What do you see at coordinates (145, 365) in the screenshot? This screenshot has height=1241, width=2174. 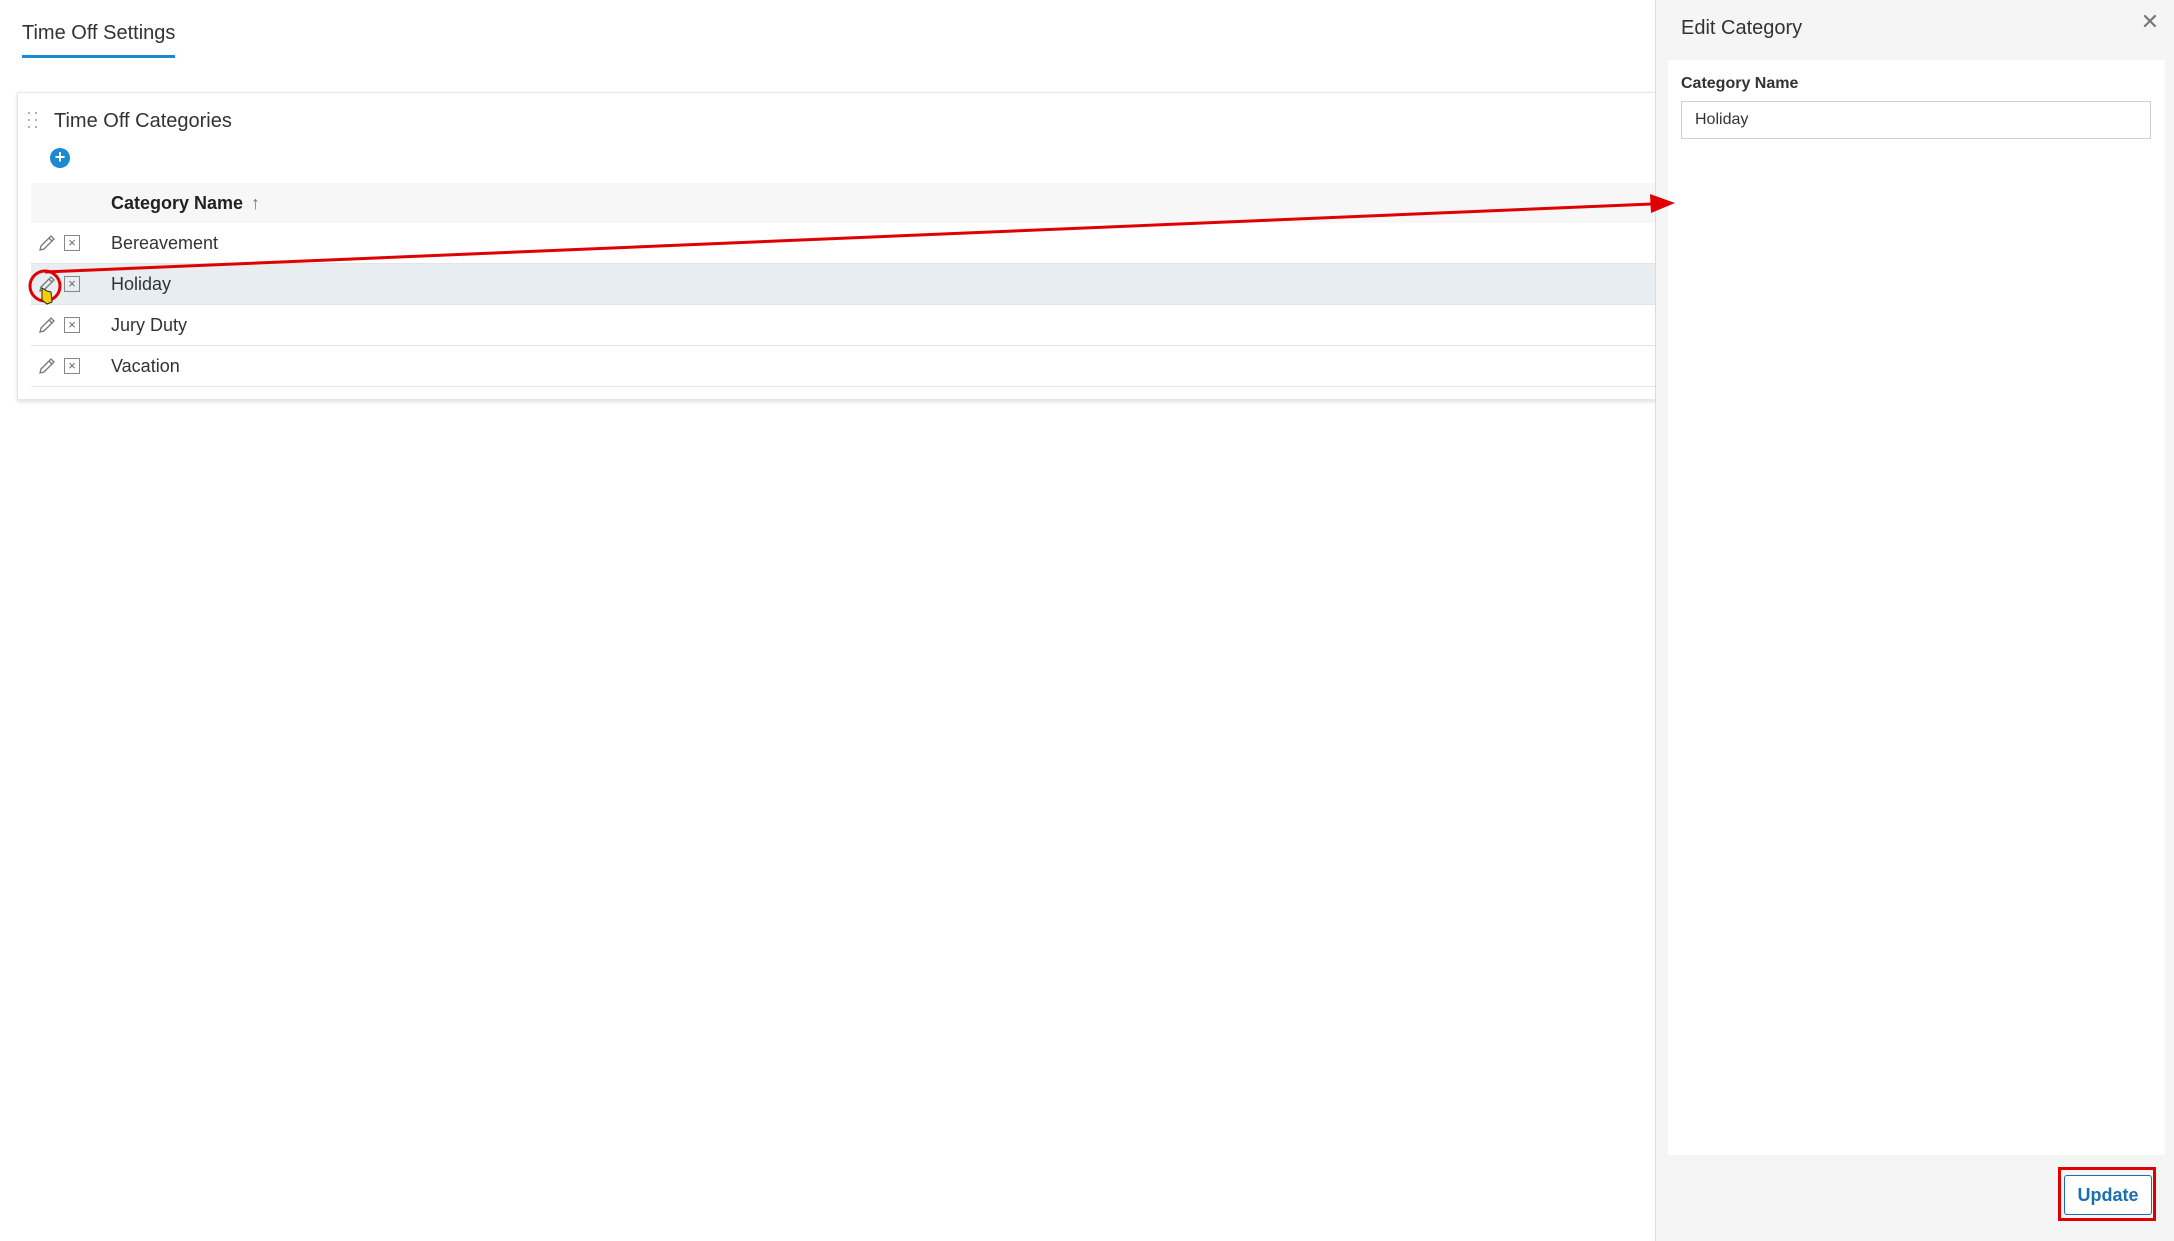 I see `row-label: Vacation` at bounding box center [145, 365].